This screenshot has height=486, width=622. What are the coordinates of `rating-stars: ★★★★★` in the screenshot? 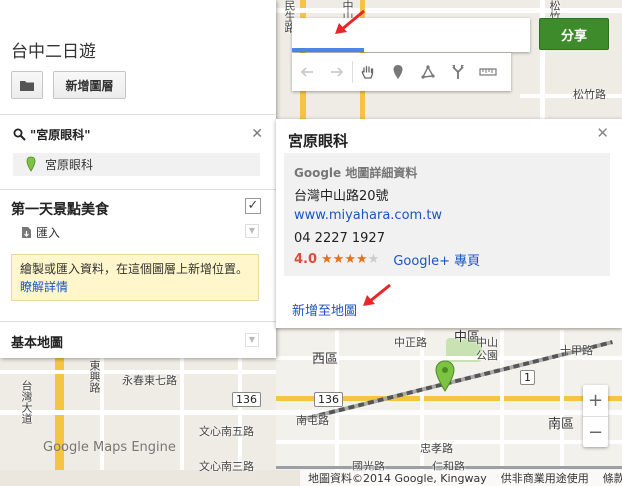 It's located at (350, 259).